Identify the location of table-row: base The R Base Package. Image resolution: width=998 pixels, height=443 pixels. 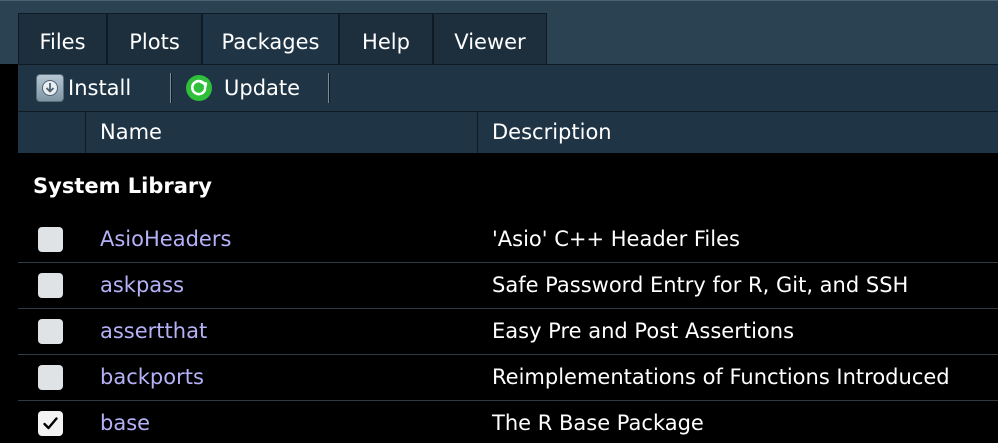
(508, 422).